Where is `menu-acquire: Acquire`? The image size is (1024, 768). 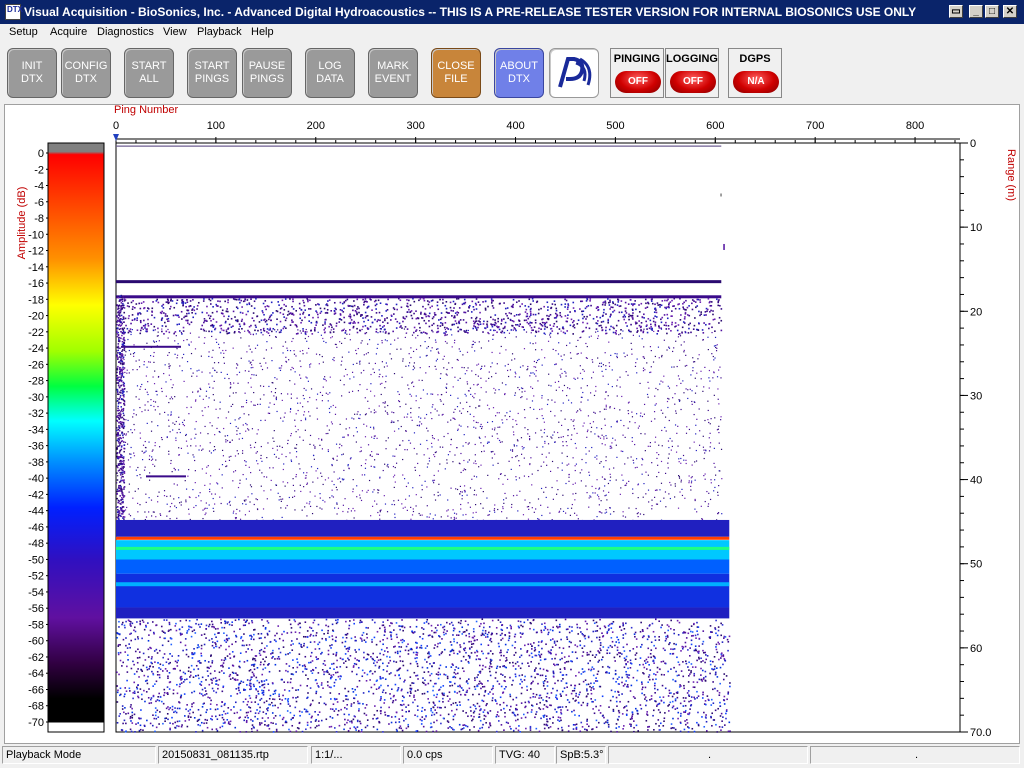
menu-acquire: Acquire is located at coordinates (68, 32).